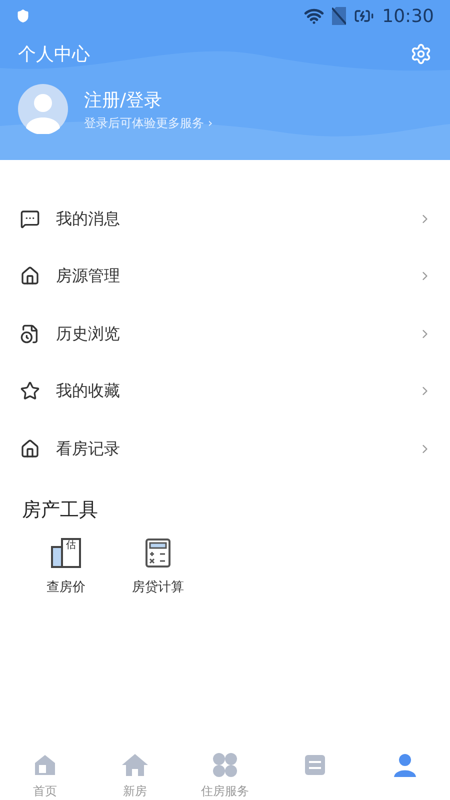  Describe the element at coordinates (66, 588) in the screenshot. I see `tool-label: 查房价` at that location.